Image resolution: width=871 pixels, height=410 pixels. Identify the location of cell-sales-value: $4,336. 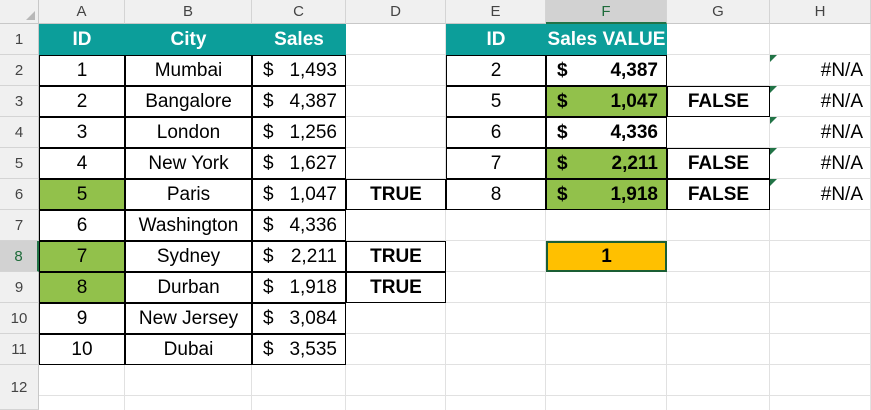
(606, 132).